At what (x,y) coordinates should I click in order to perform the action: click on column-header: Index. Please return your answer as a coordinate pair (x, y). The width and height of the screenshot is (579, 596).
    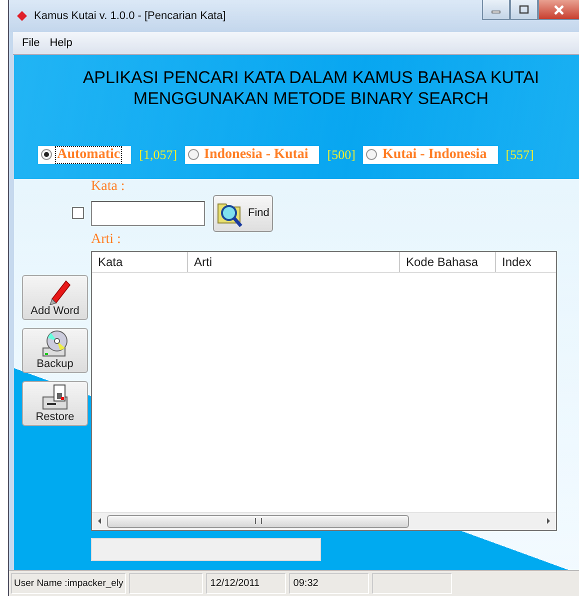
    Looking at the image, I should click on (526, 262).